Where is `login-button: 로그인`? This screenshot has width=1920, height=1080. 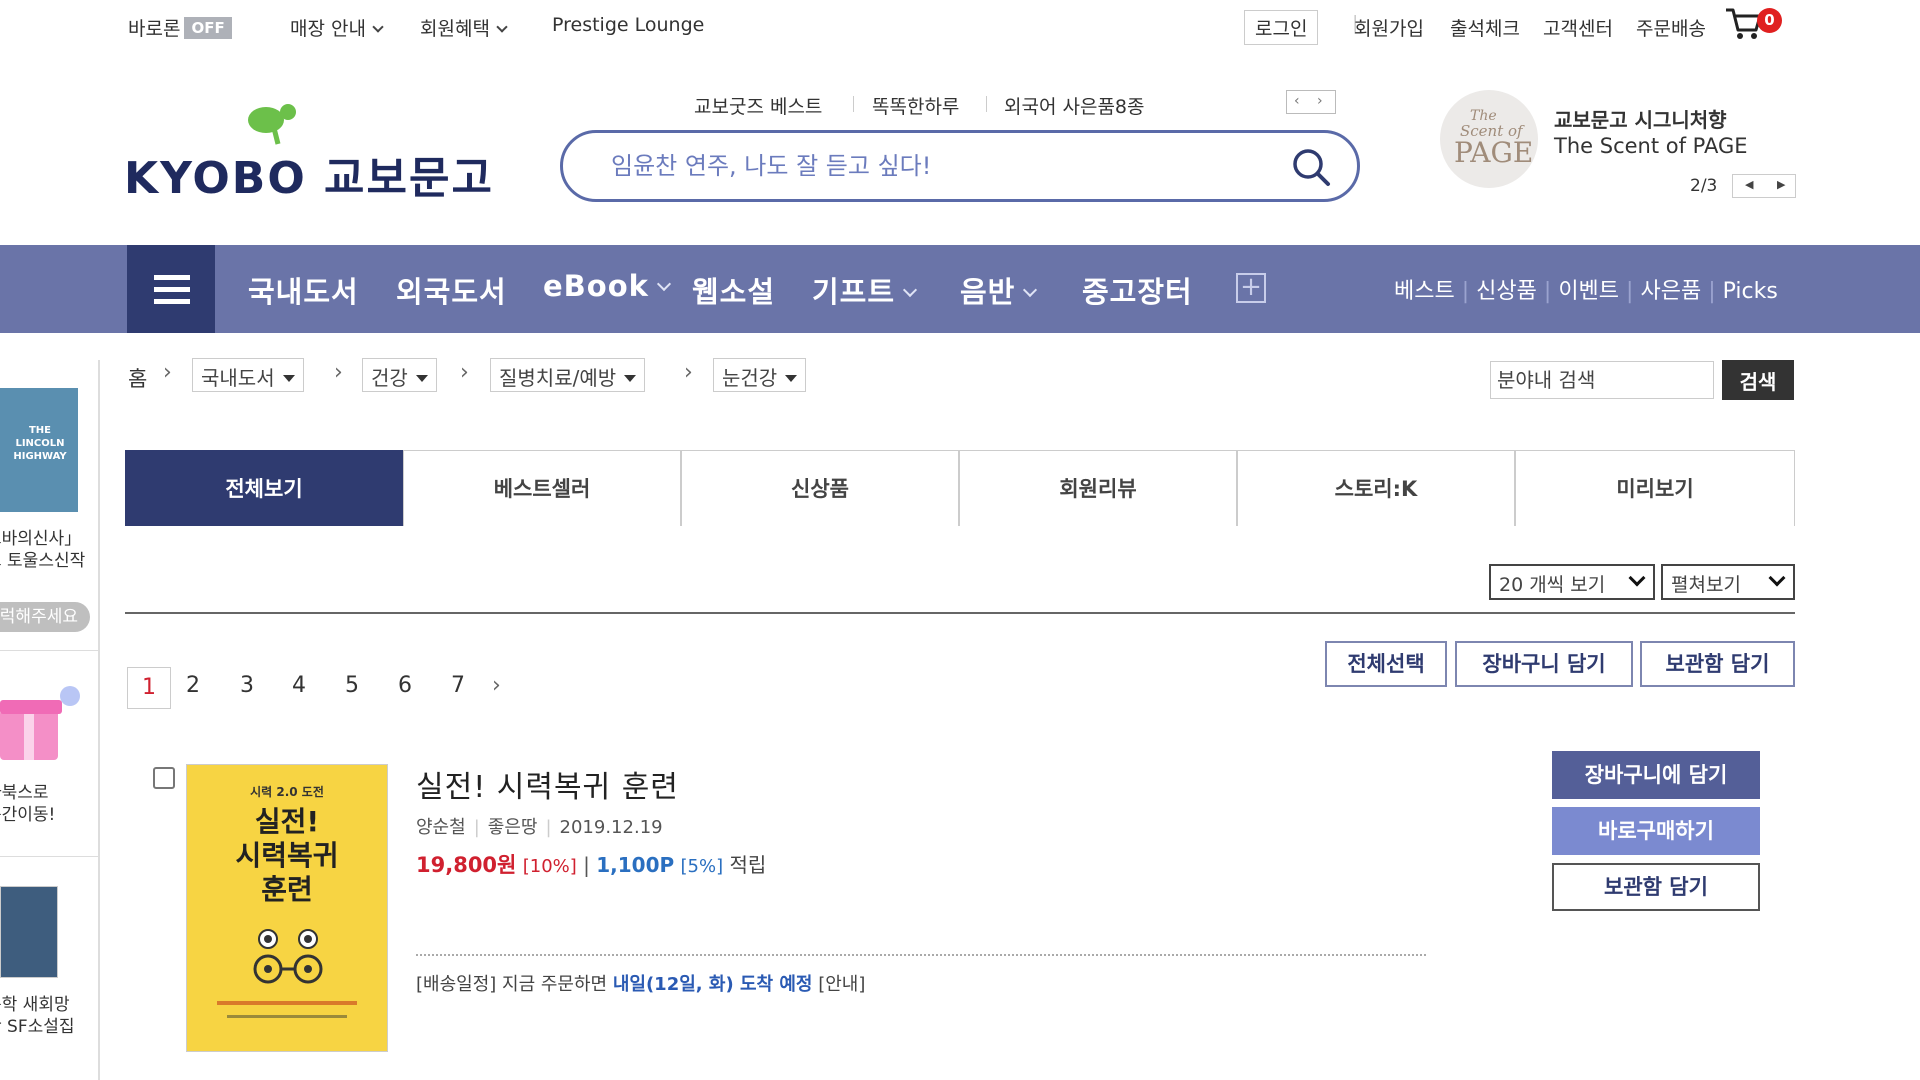 login-button: 로그인 is located at coordinates (1281, 27).